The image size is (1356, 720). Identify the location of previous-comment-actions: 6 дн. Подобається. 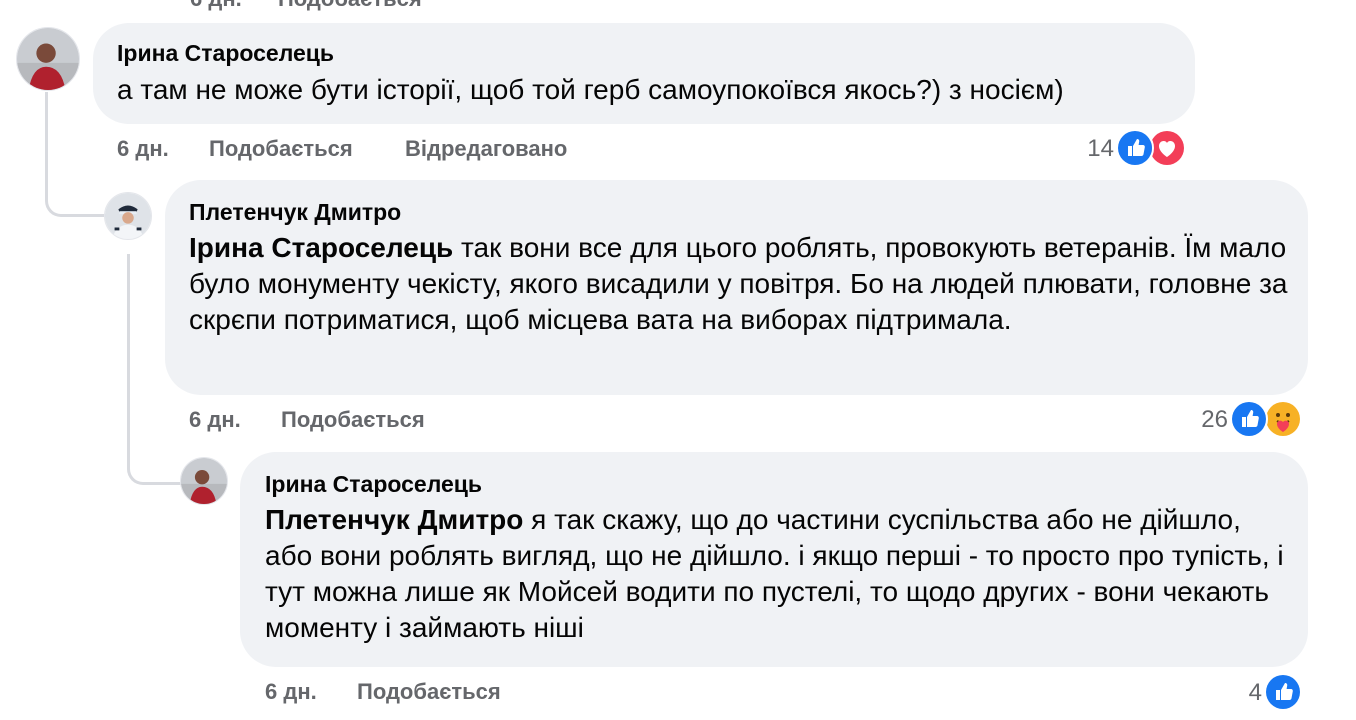
(306, 6).